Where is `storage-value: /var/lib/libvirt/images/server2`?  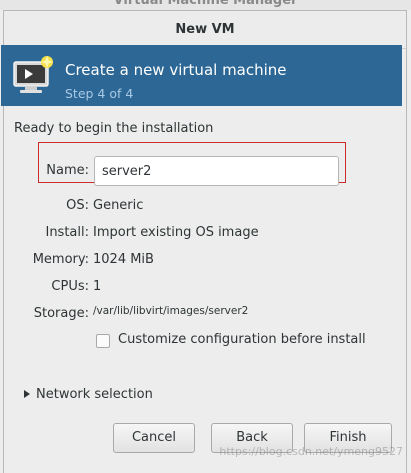
storage-value: /var/lib/libvirt/images/server2 is located at coordinates (171, 311).